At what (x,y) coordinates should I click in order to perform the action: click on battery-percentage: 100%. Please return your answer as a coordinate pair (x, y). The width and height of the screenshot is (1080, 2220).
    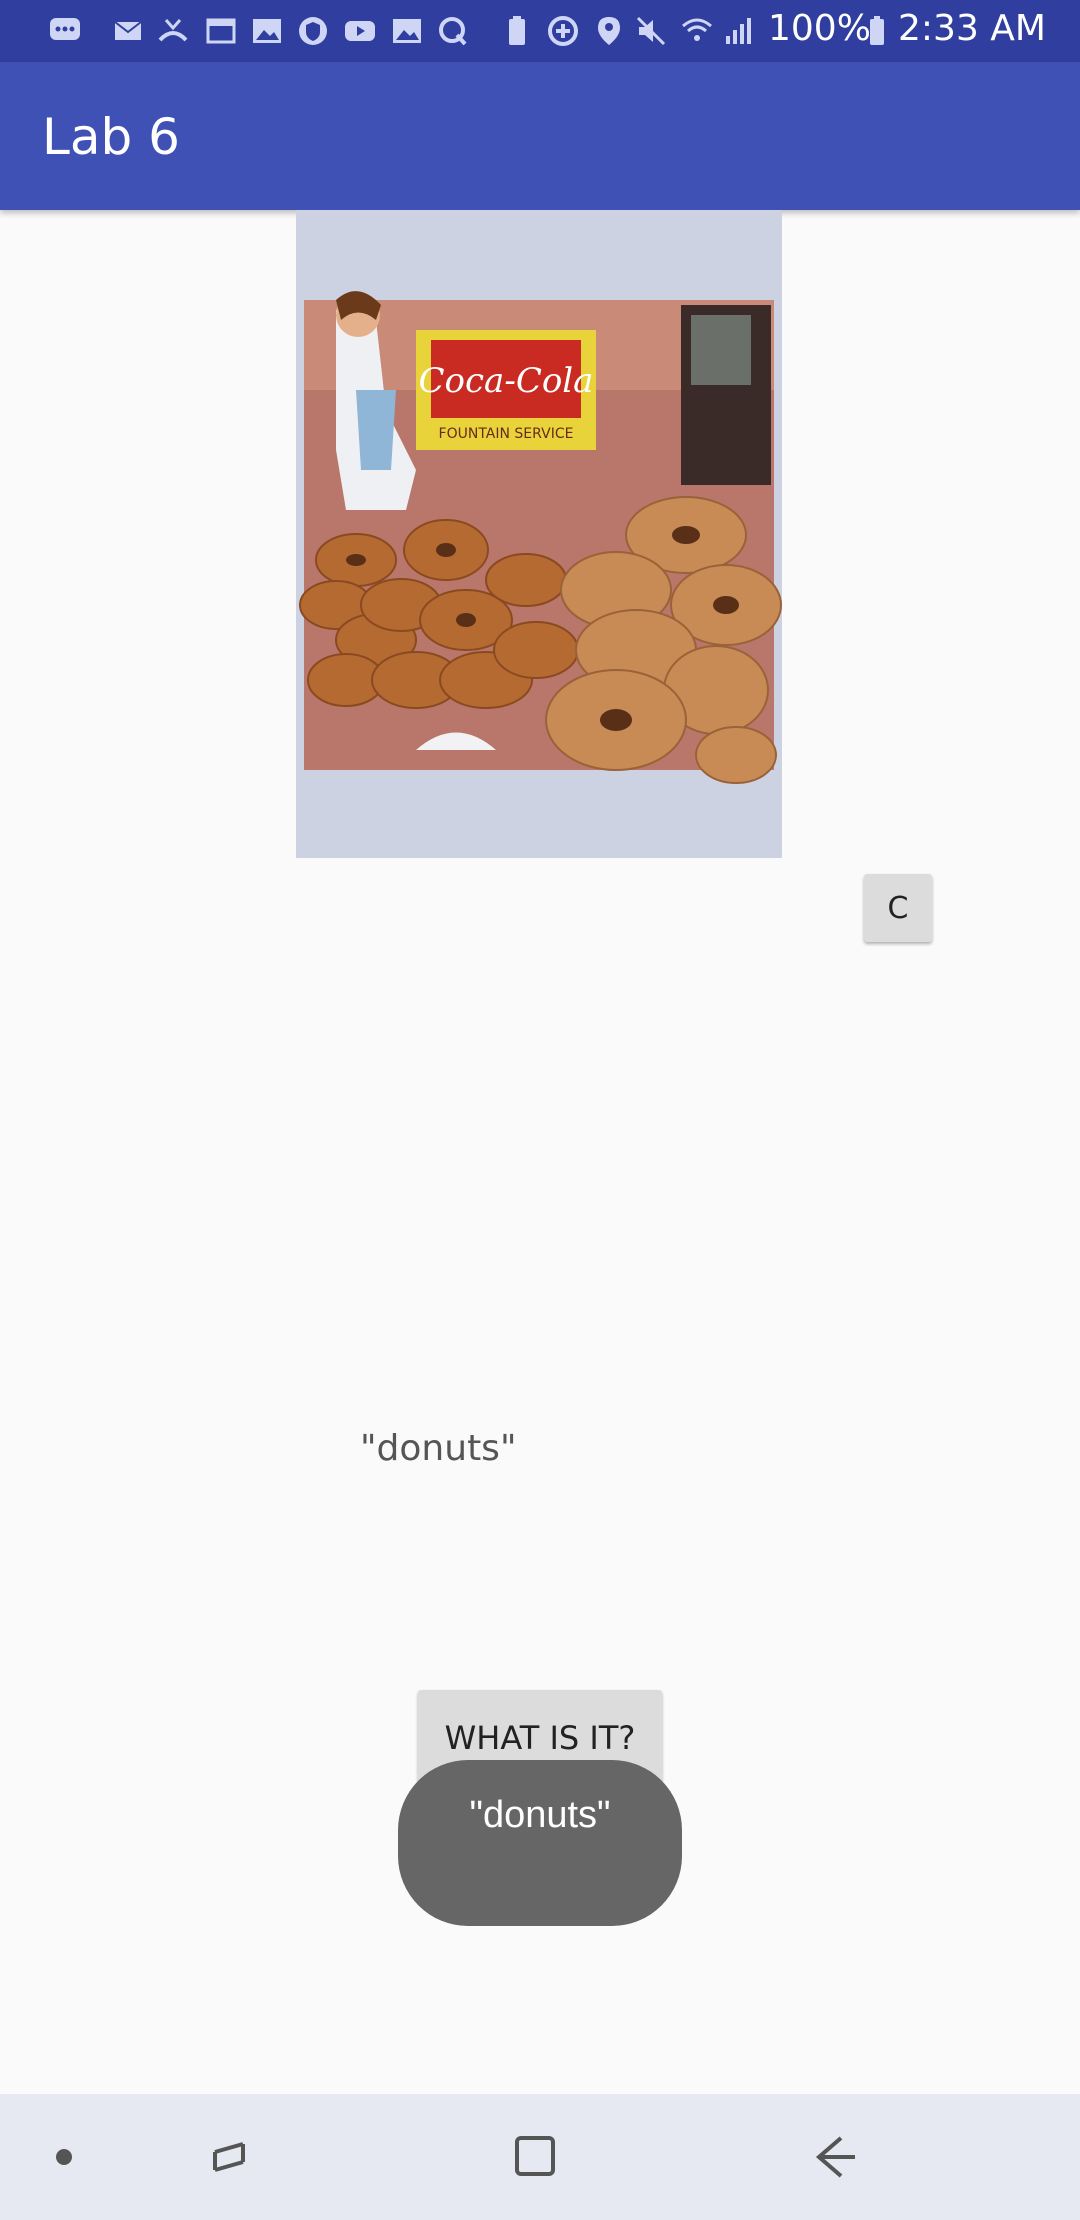
    Looking at the image, I should click on (819, 28).